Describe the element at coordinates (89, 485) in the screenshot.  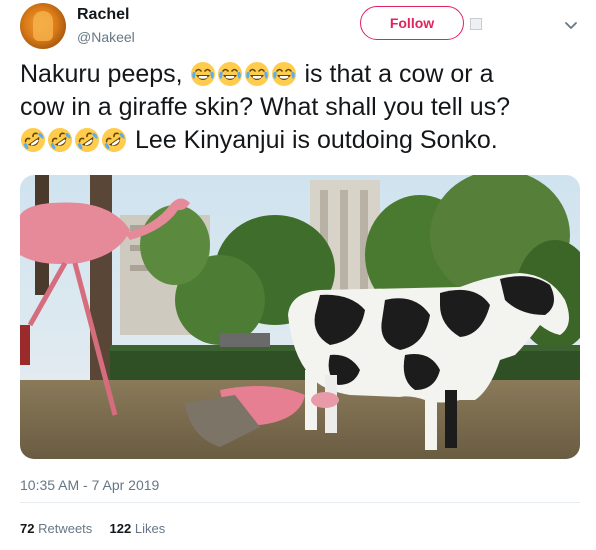
I see `tweet-timestamp: 10:35 AM - 7 Apr 2019` at that location.